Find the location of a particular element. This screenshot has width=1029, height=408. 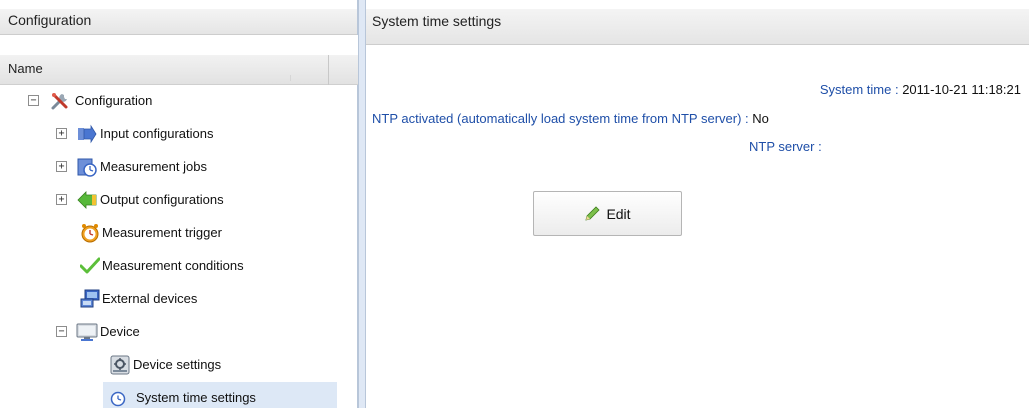

tree-node-label: Output configurations is located at coordinates (162, 199).